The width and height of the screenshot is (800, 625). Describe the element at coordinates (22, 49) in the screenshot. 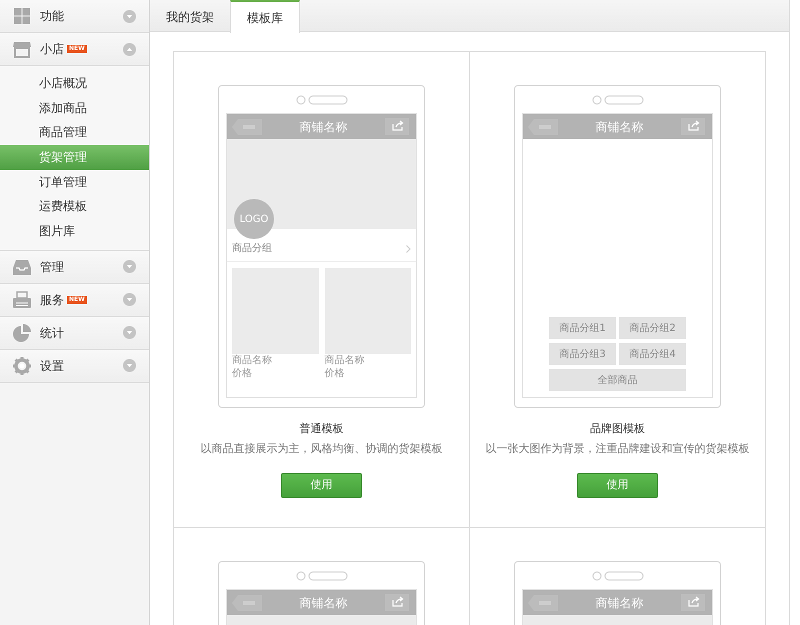

I see `shop-icon` at that location.